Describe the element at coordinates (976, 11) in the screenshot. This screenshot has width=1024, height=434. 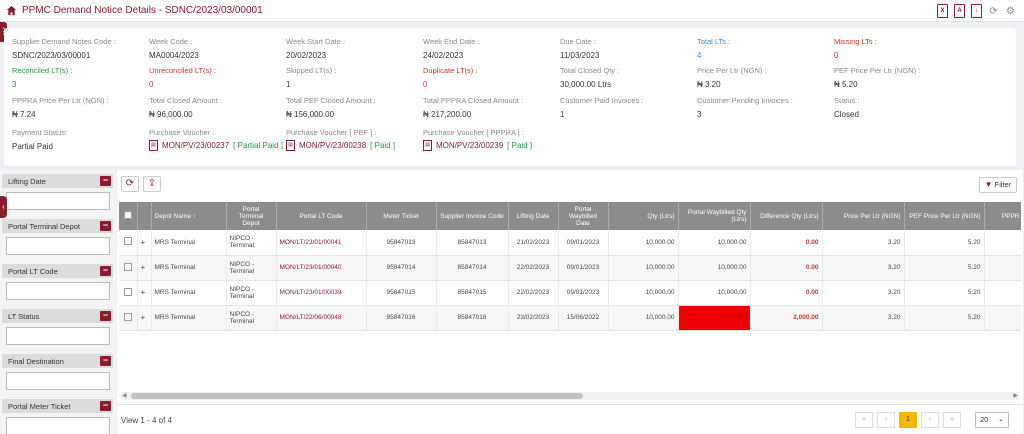
I see `document-icon: ↓` at that location.